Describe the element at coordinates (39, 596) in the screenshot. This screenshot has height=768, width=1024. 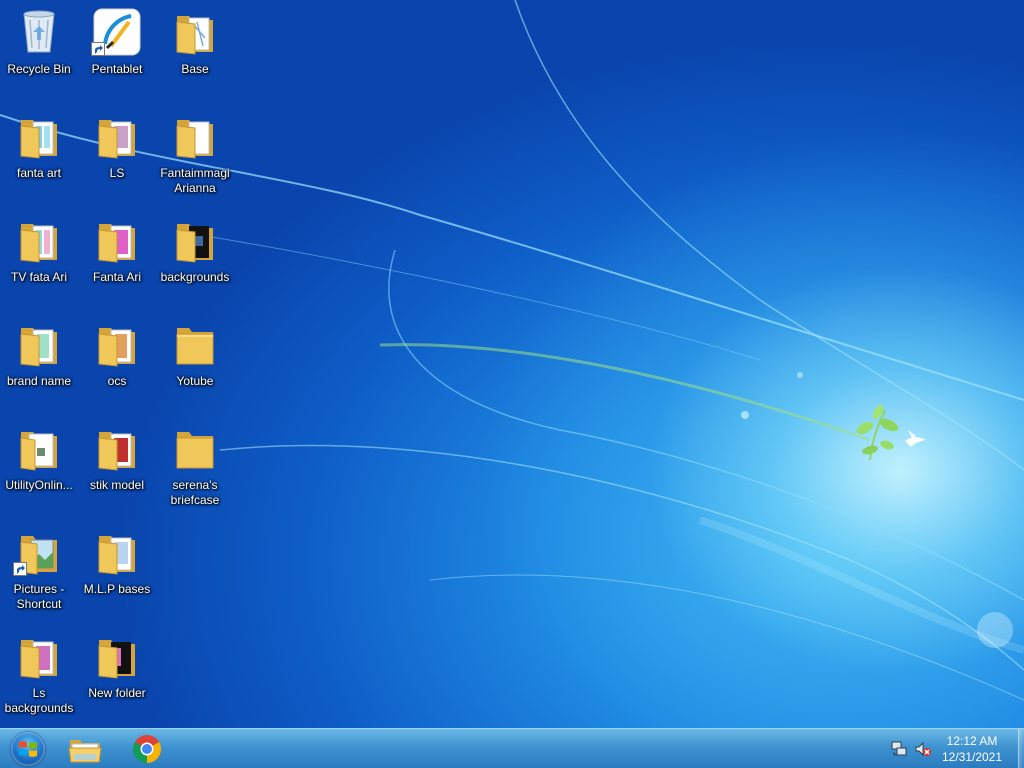
I see `desktop-icon-label: Pictures - Shortcut` at that location.